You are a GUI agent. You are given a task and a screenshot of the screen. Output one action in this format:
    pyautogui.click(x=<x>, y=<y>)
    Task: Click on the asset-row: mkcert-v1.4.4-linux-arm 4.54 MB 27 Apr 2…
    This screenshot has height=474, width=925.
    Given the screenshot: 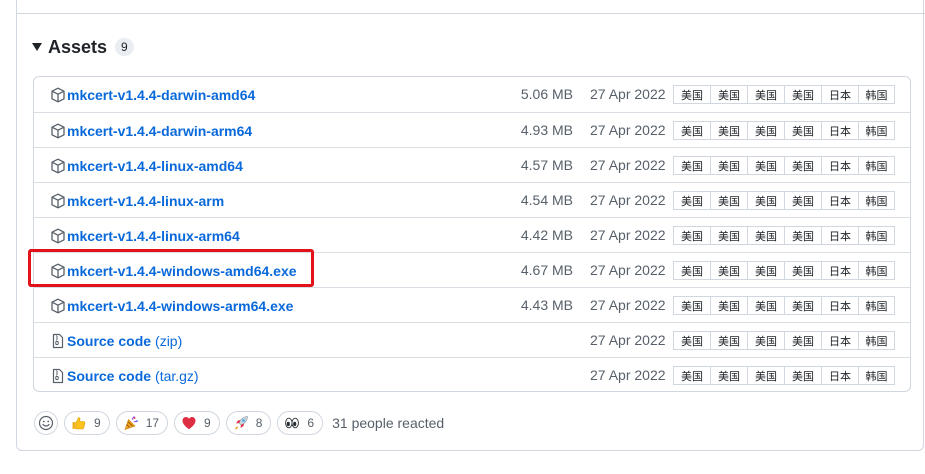 What is the action you would take?
    pyautogui.click(x=472, y=200)
    